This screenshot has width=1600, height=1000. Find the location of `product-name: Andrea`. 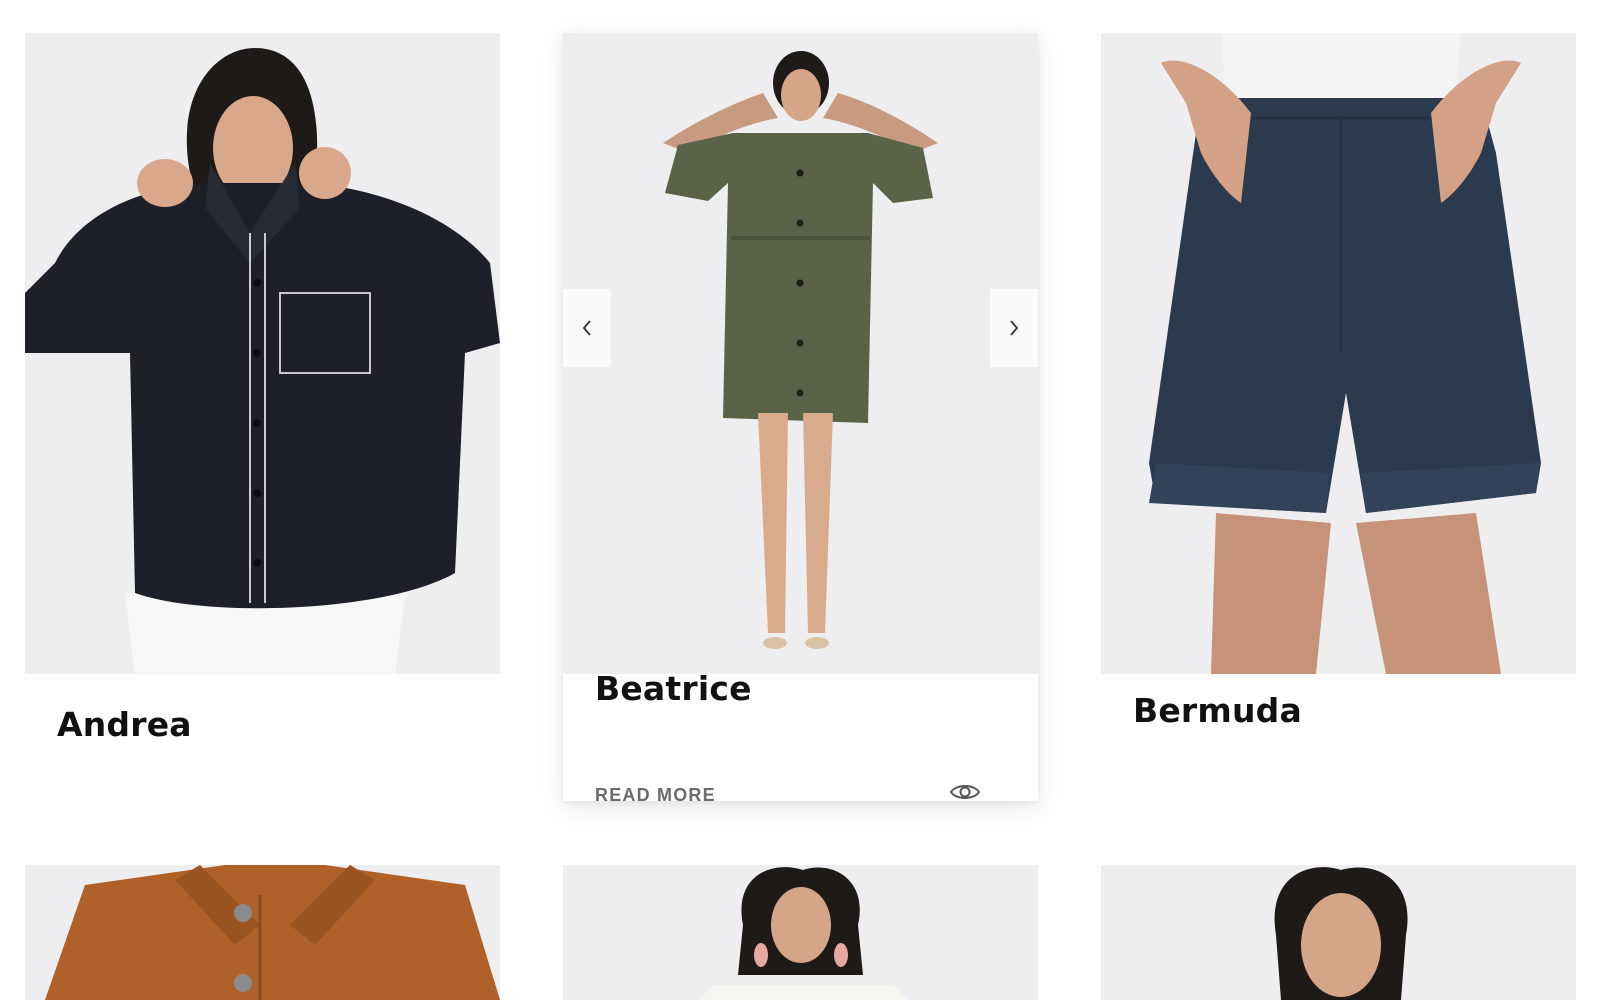

product-name: Andrea is located at coordinates (124, 724).